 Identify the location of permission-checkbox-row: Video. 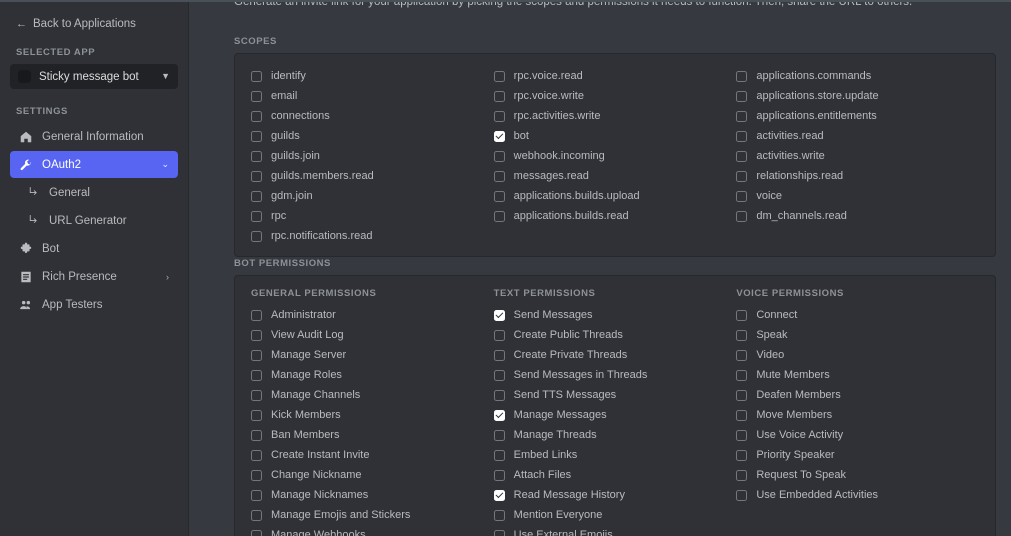
(857, 355).